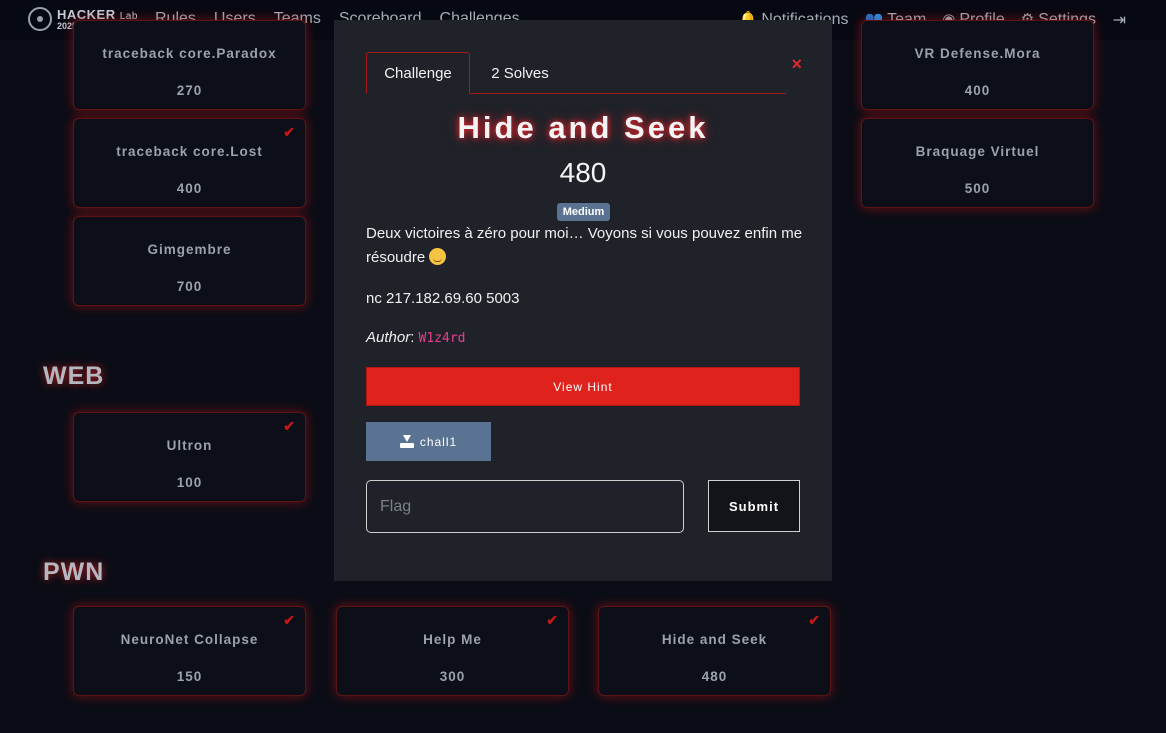 Image resolution: width=1166 pixels, height=733 pixels. Describe the element at coordinates (452, 651) in the screenshot. I see `challenge-card: ✔ Help Me 300` at that location.